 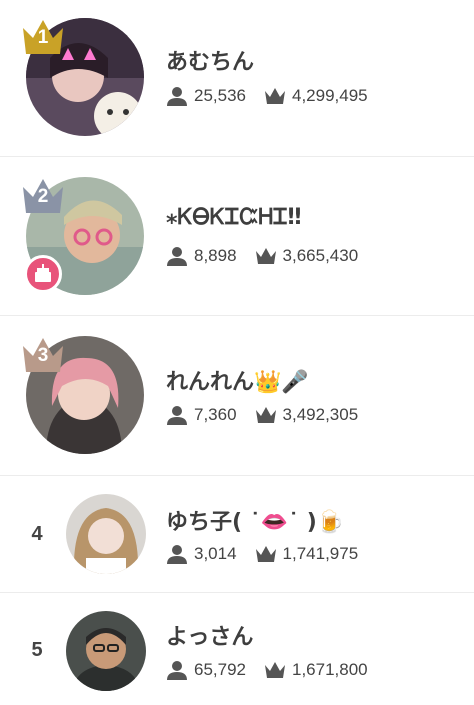 I want to click on rank-number: 3, so click(x=43, y=355).